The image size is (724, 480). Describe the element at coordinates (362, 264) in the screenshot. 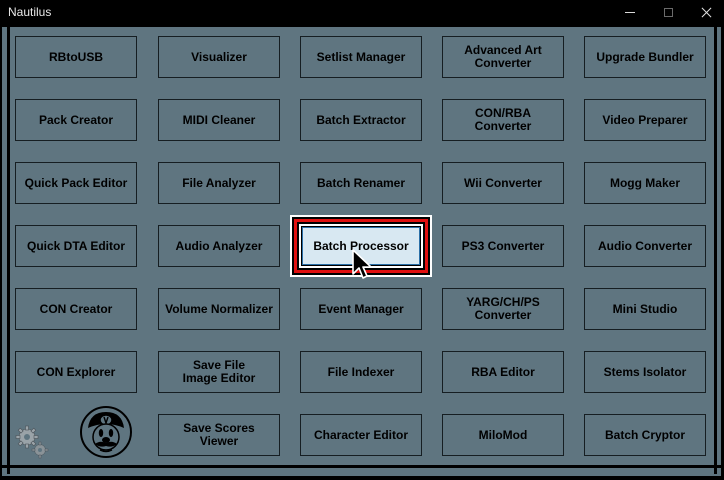

I see `mouse-cursor-icon` at that location.